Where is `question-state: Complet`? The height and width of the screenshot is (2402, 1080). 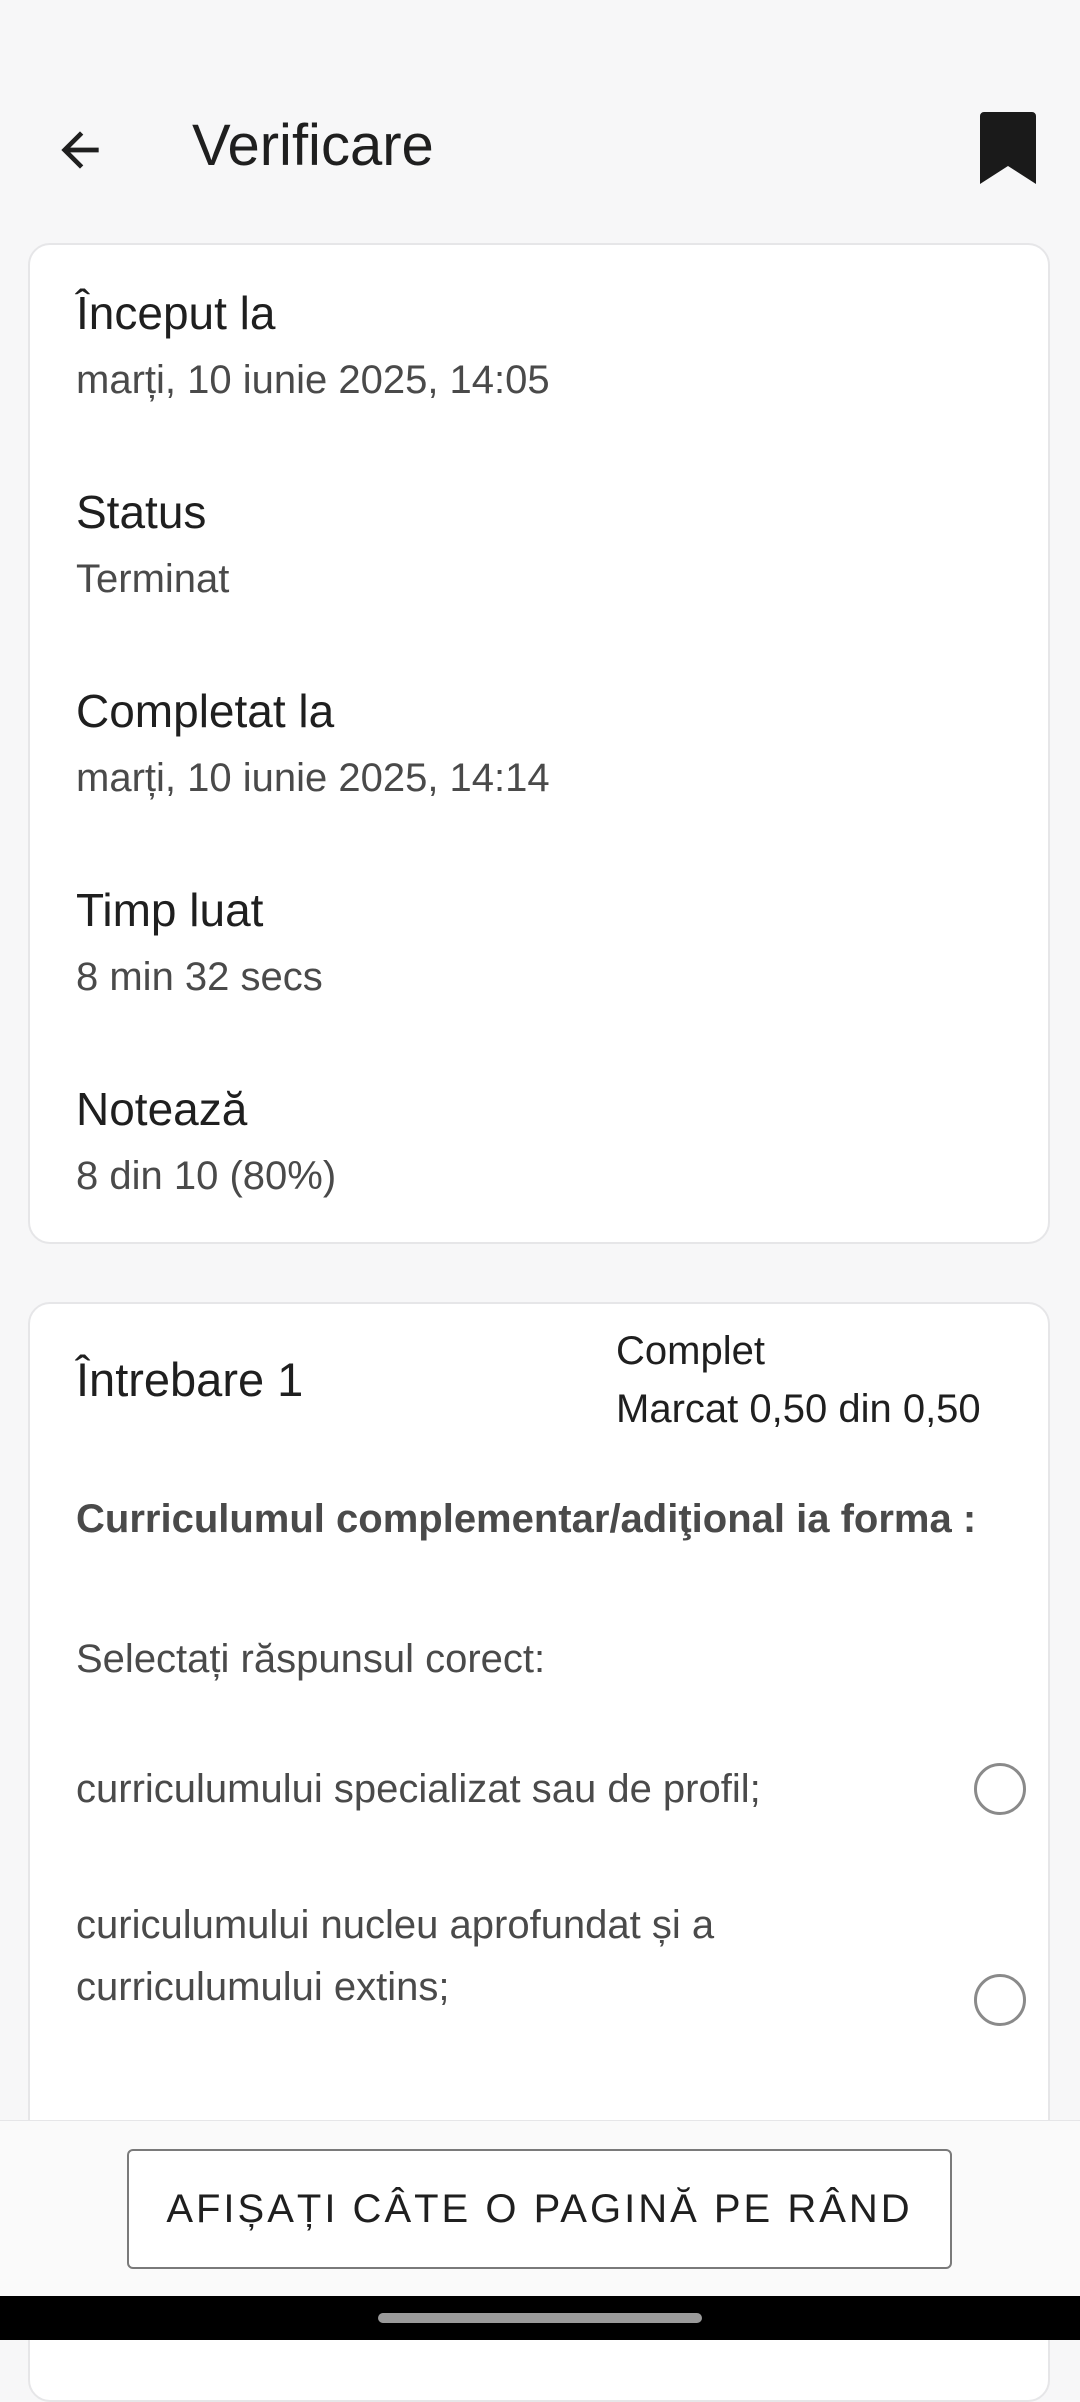
question-state: Complet is located at coordinates (690, 1351).